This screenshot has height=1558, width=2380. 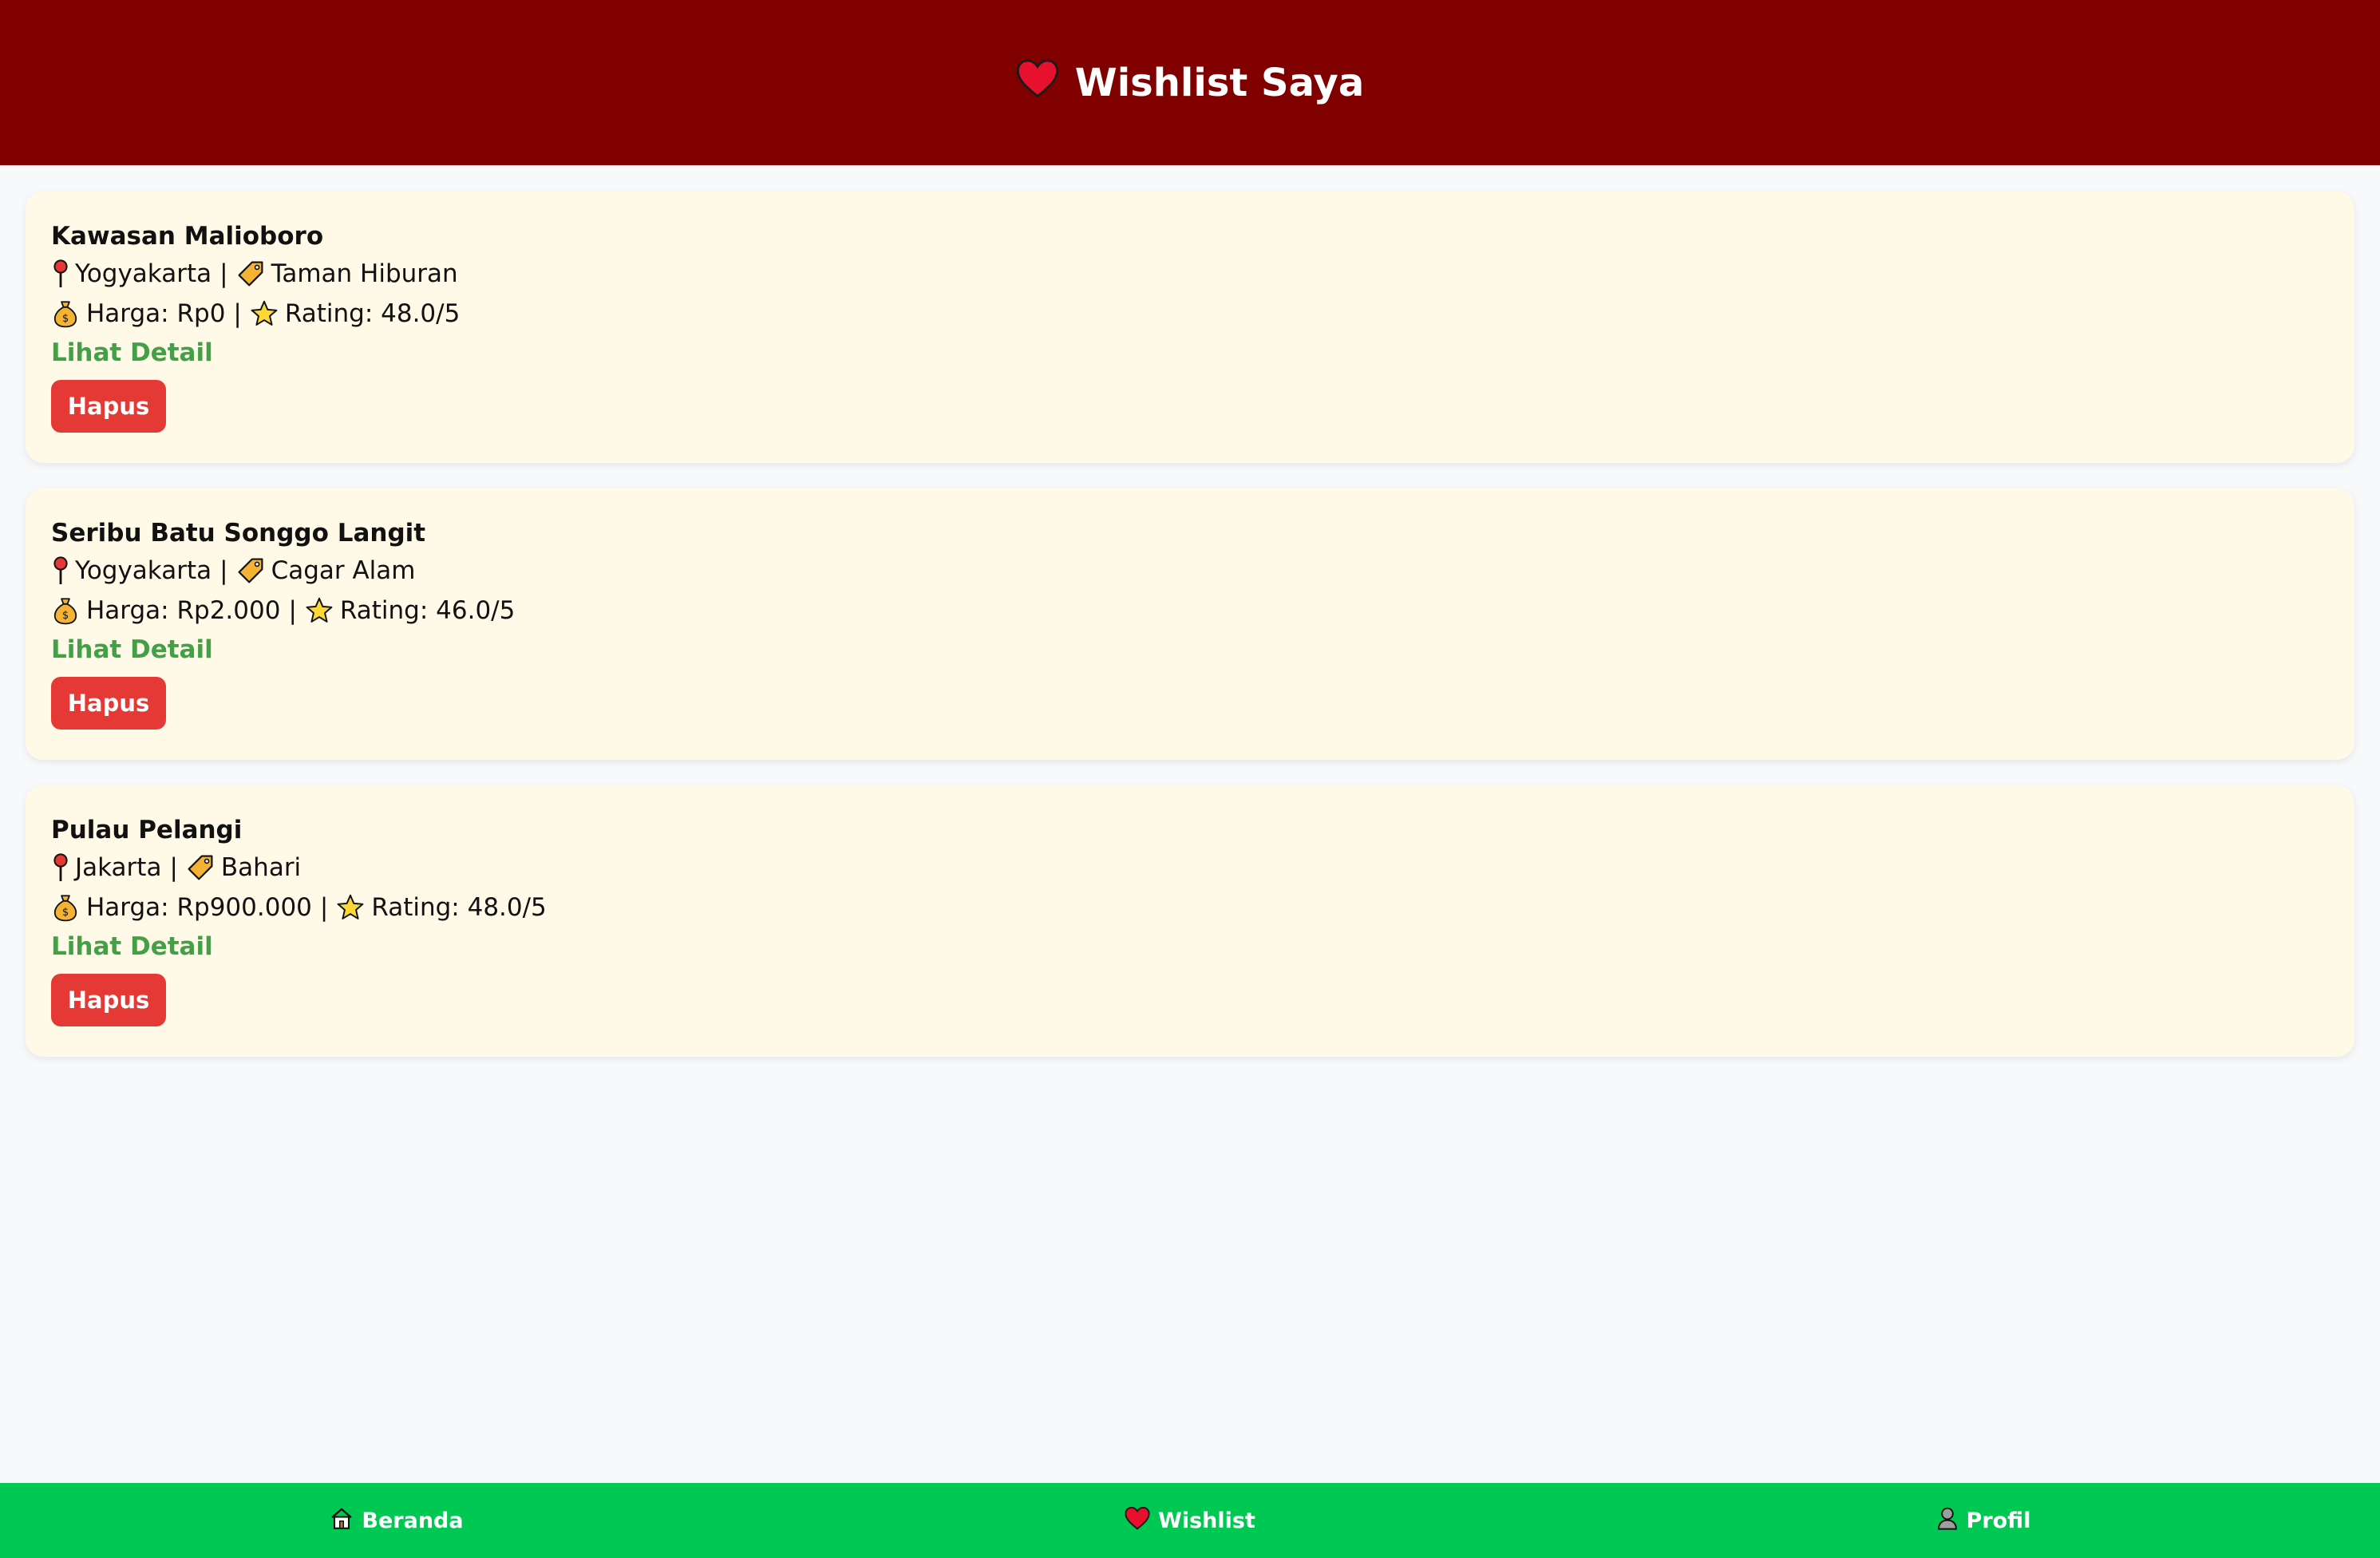 I want to click on nav-item-beranda: Beranda, so click(x=396, y=1520).